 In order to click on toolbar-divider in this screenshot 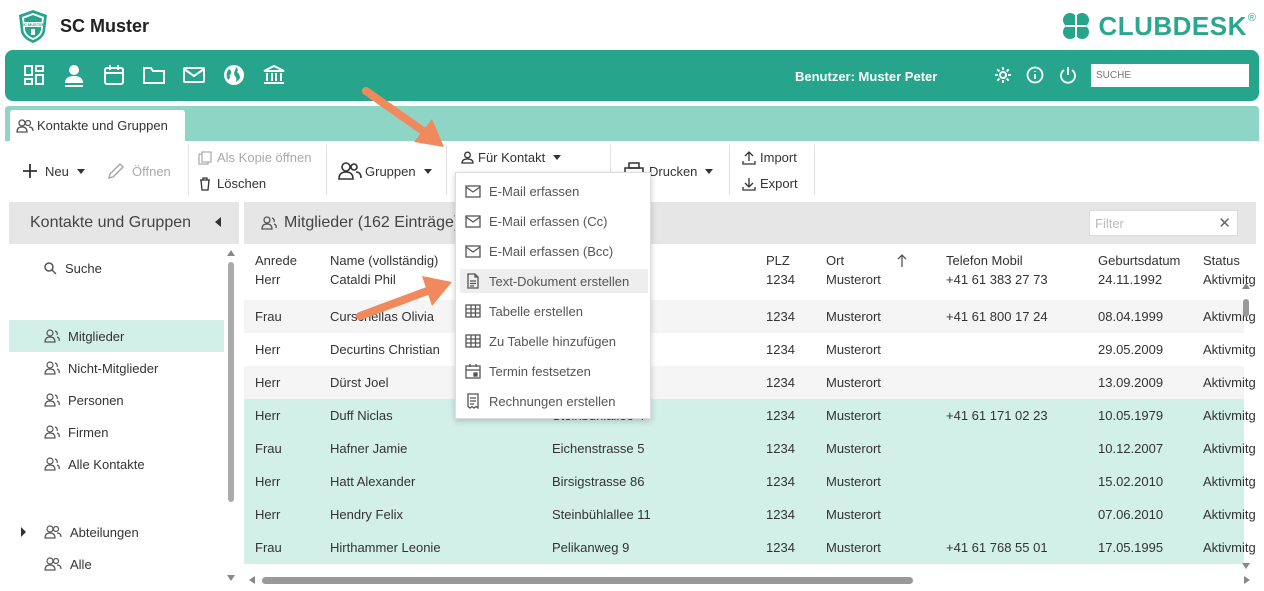, I will do `click(814, 170)`.